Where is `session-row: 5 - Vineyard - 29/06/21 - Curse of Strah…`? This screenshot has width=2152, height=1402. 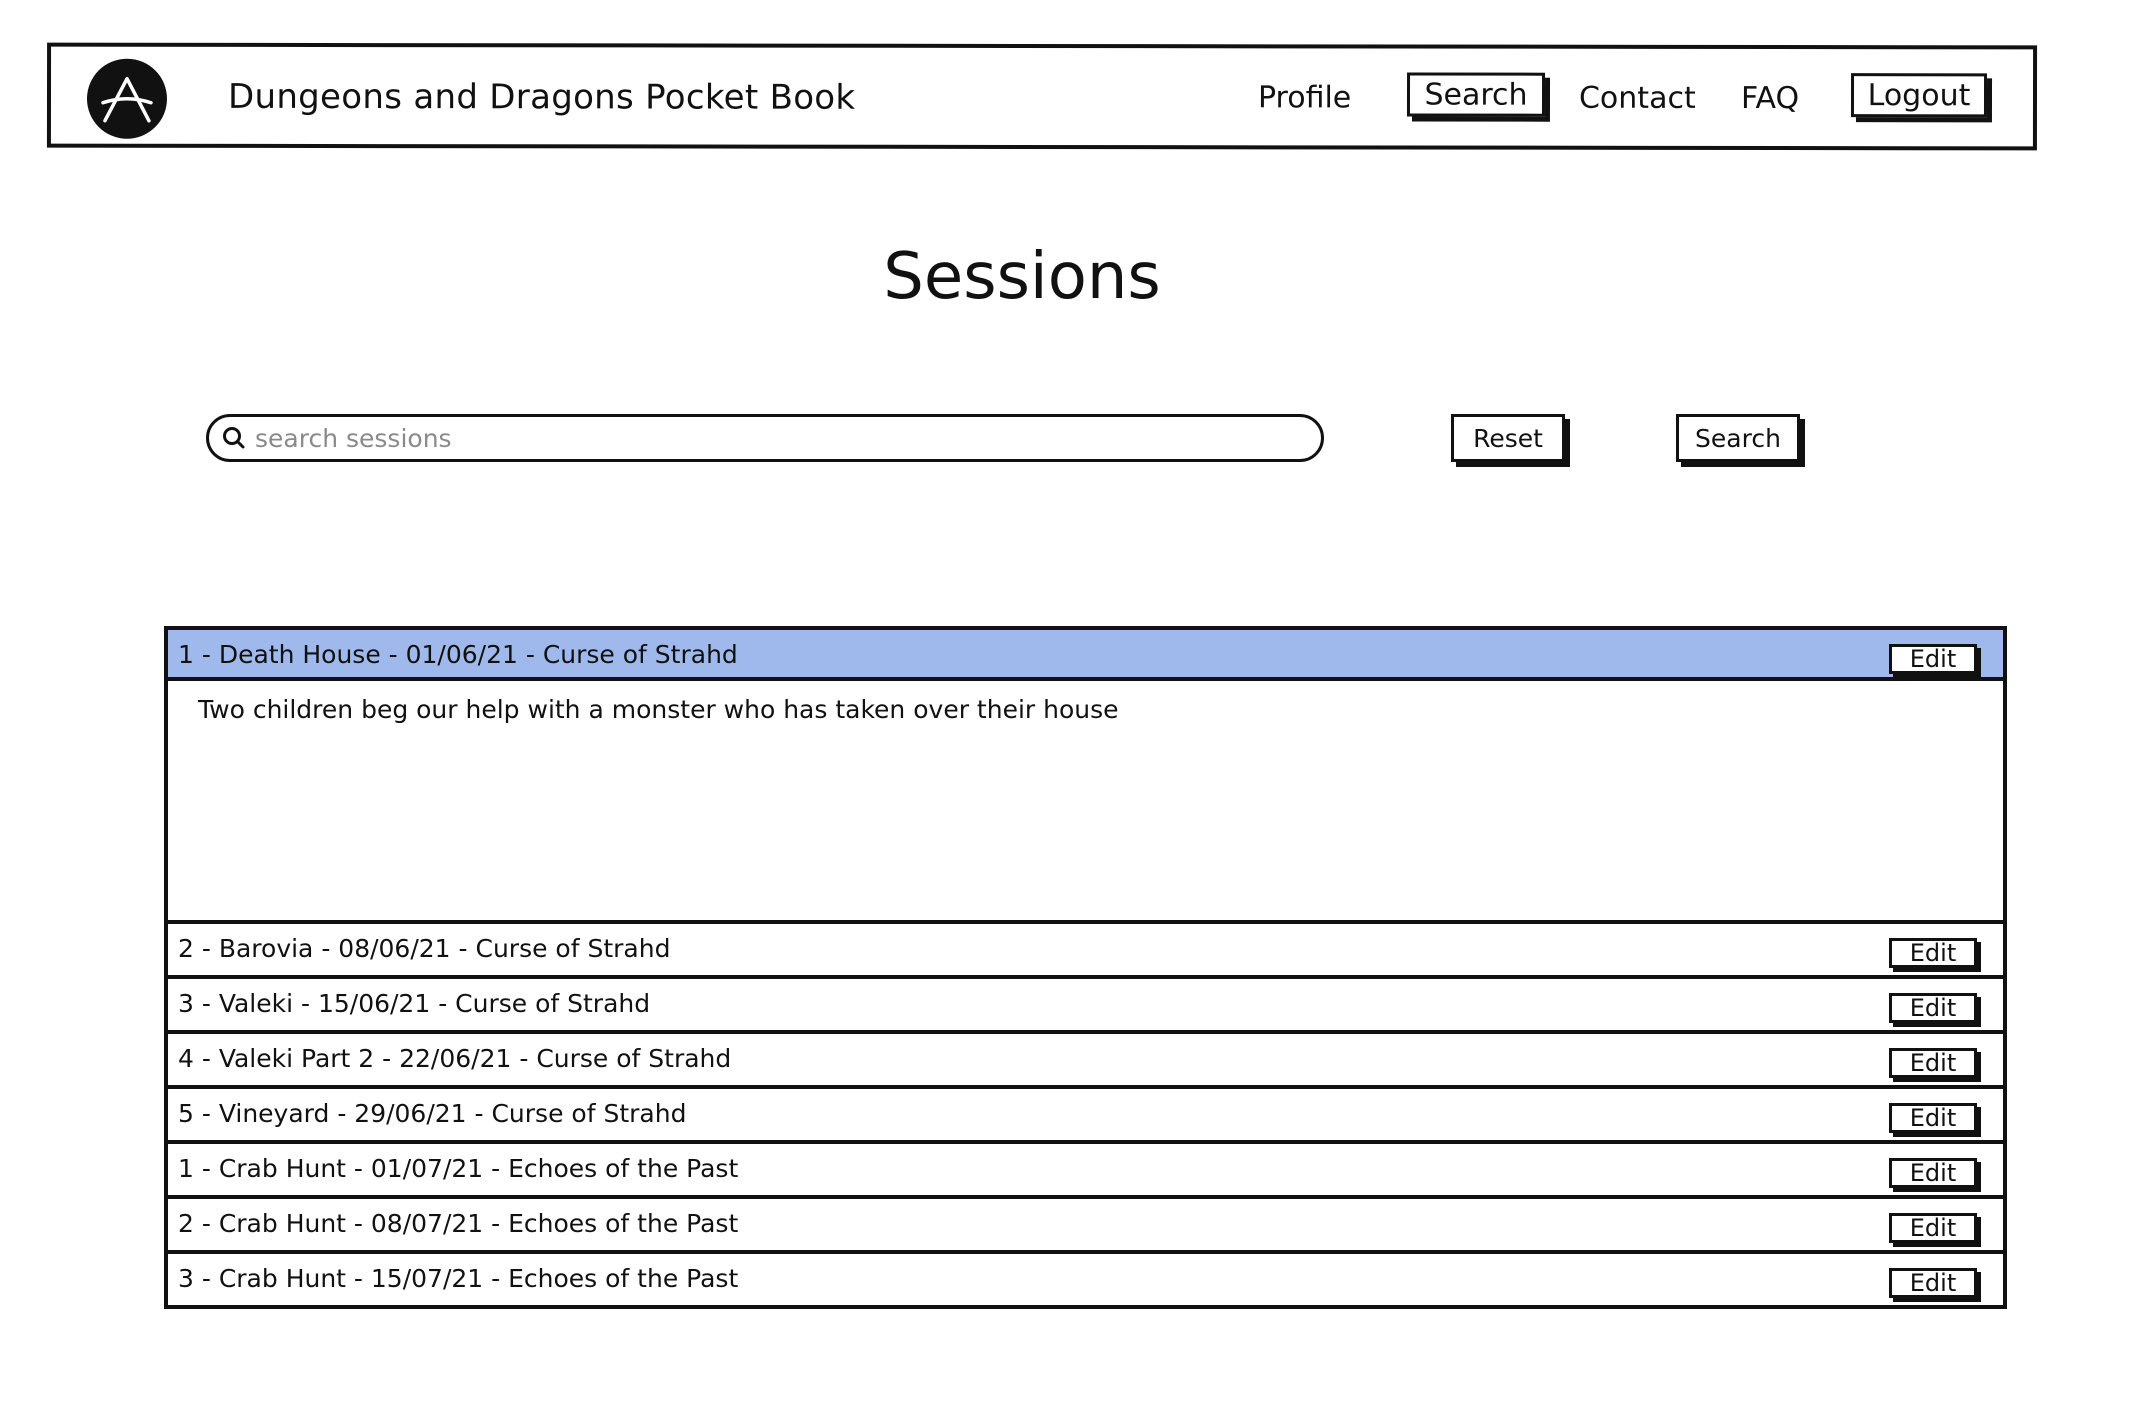 session-row: 5 - Vineyard - 29/06/21 - Curse of Strah… is located at coordinates (1085, 1116).